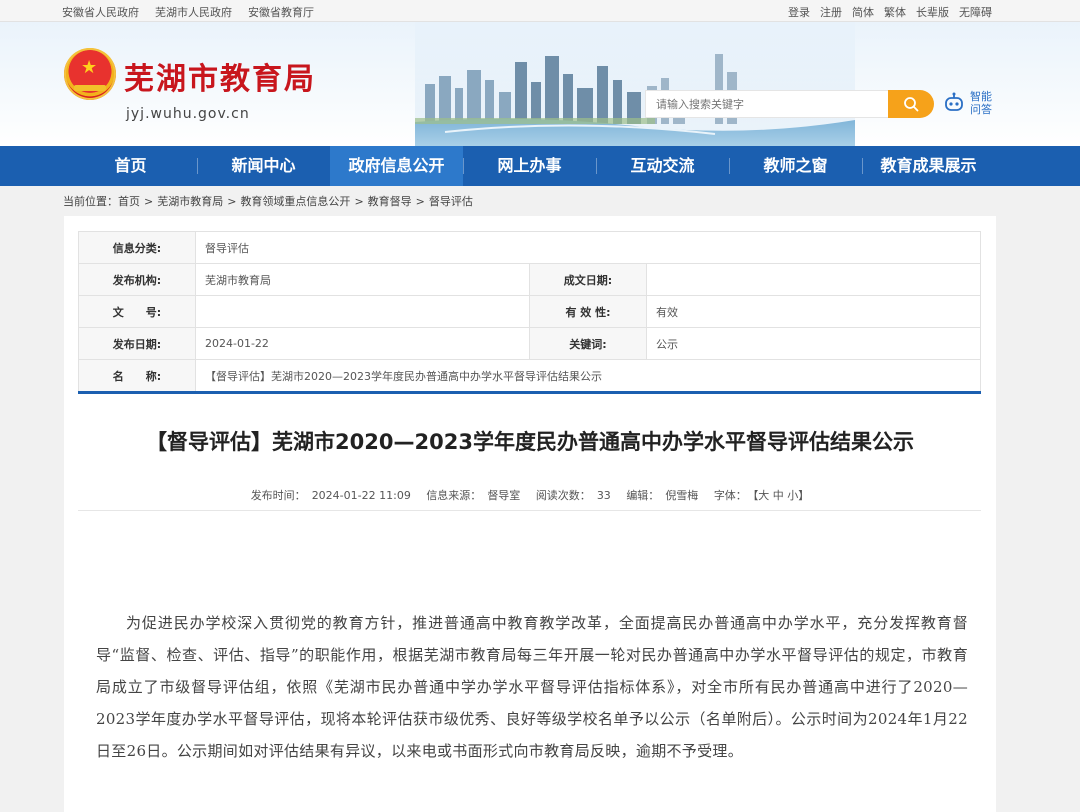 This screenshot has height=812, width=1080. Describe the element at coordinates (137, 247) in the screenshot. I see `category-label: 信息分类:` at that location.